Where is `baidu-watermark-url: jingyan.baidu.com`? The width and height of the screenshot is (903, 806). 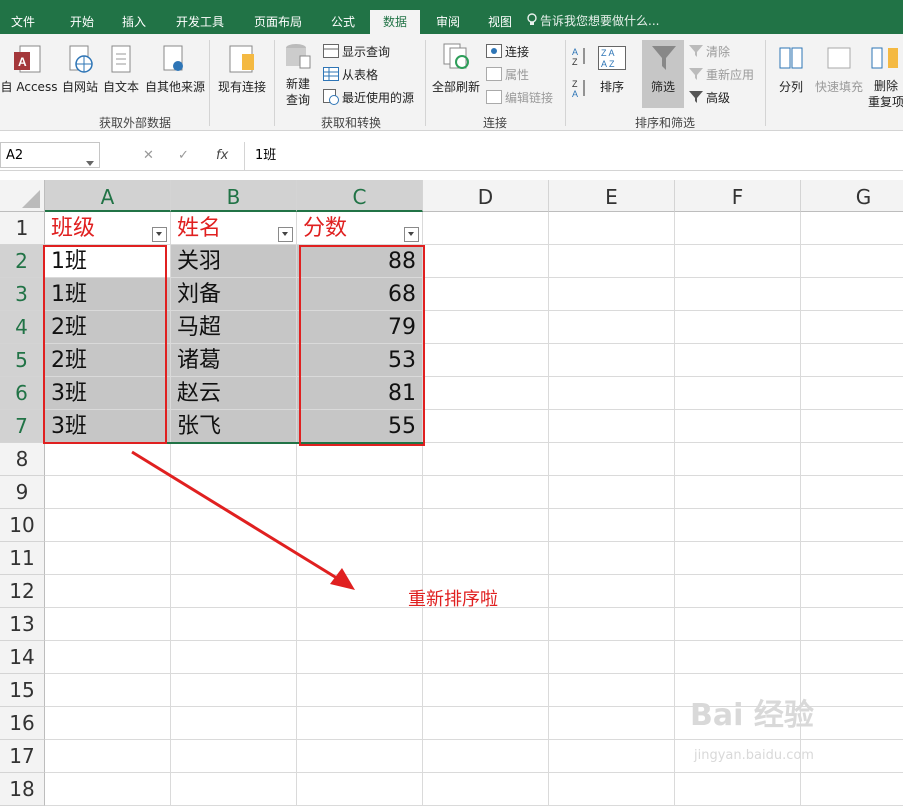 baidu-watermark-url: jingyan.baidu.com is located at coordinates (754, 755).